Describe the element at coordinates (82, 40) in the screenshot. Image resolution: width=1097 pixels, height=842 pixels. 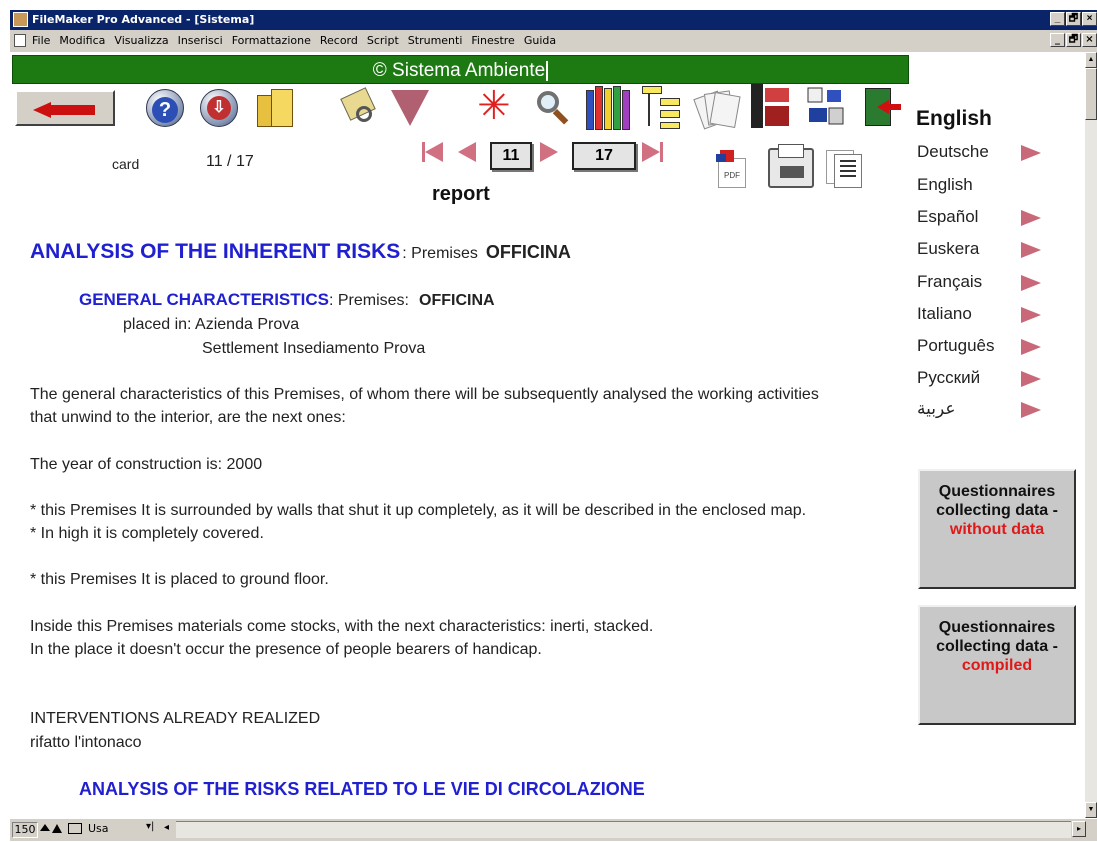
I see `menu-modifica: Modifica` at that location.